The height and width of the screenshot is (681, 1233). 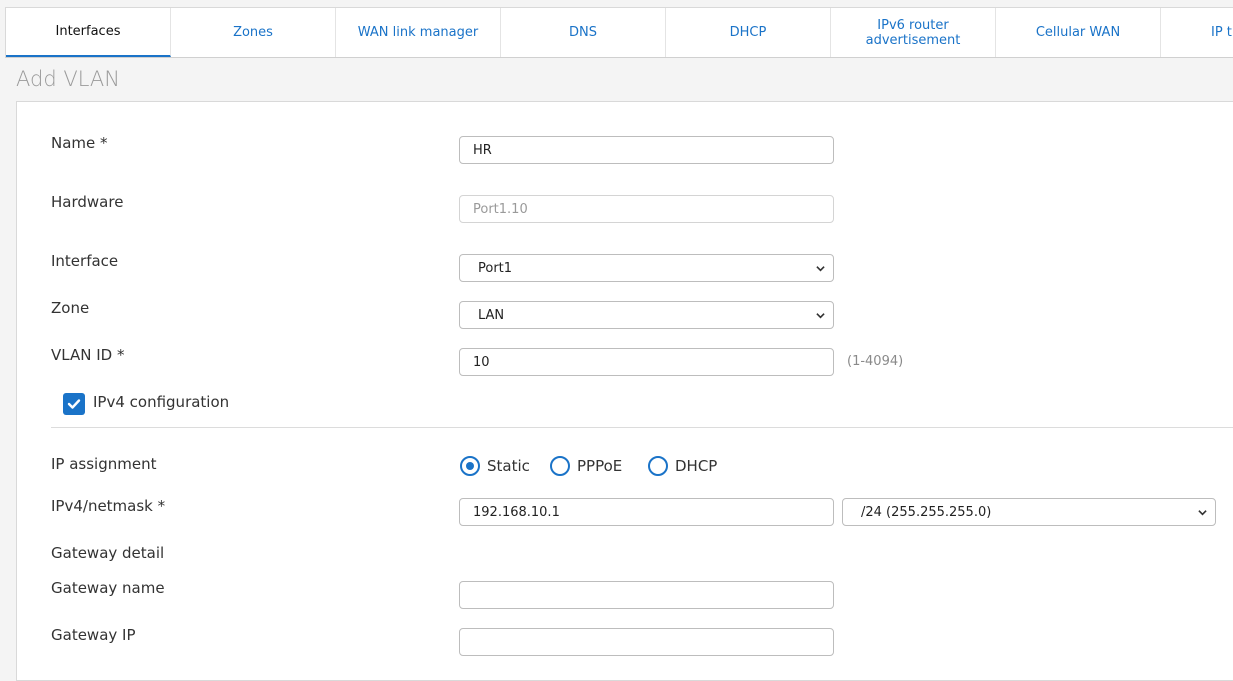 What do you see at coordinates (93, 635) in the screenshot?
I see `gateway-ip-label: Gateway IP` at bounding box center [93, 635].